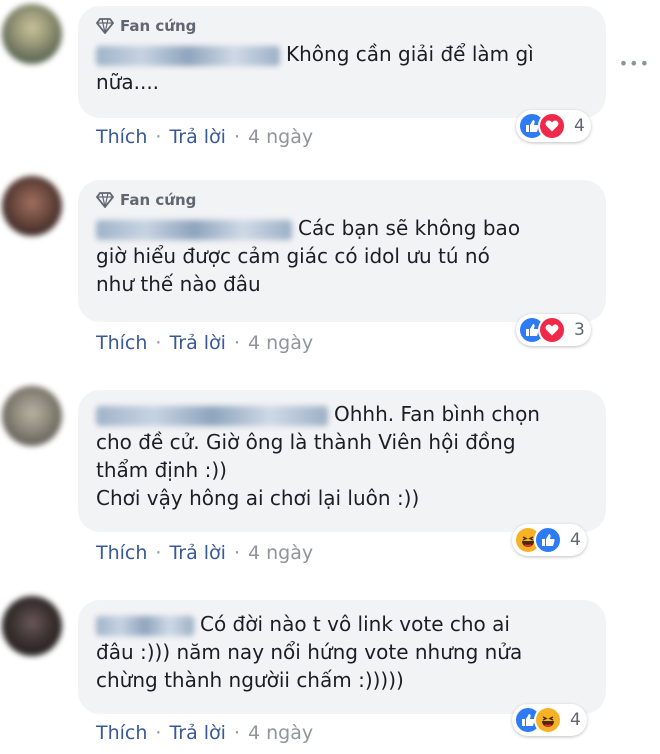 This screenshot has width=660, height=754. I want to click on comment-text: Không cần giải để làm gì, so click(410, 54).